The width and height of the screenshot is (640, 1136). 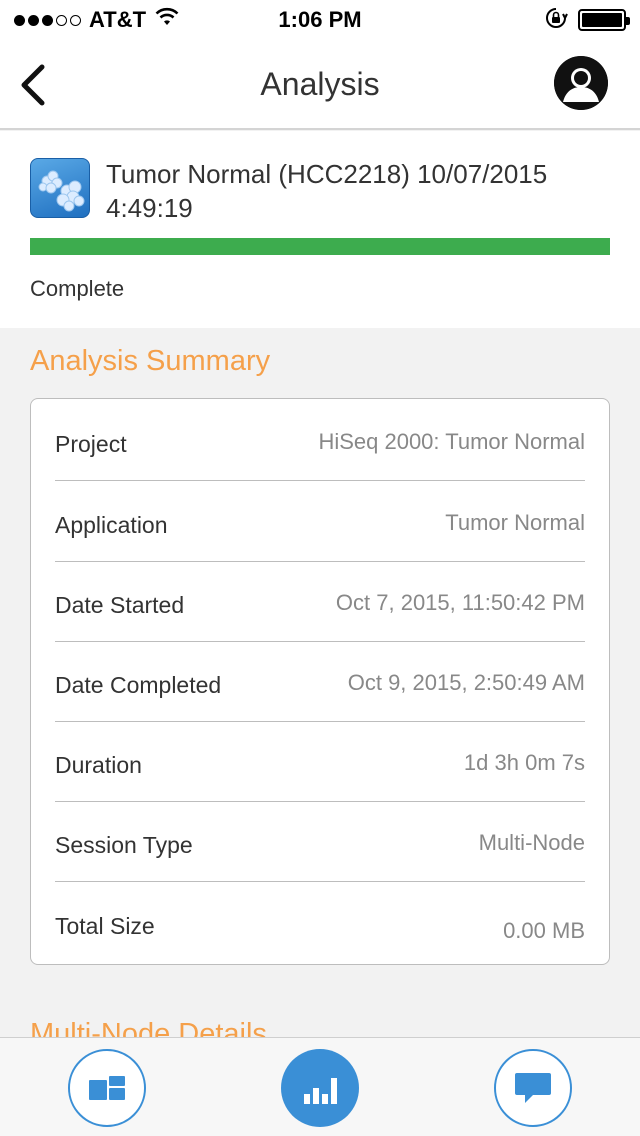 What do you see at coordinates (451, 441) in the screenshot?
I see `row-value: HiSeq 2000: Tumor Normal` at bounding box center [451, 441].